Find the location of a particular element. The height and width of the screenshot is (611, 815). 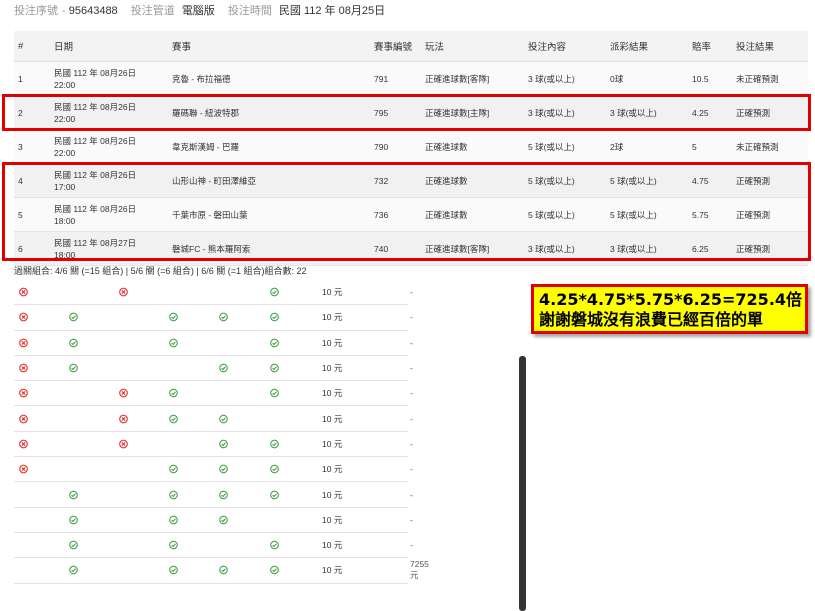

combo-row: 10 元 7255 元 is located at coordinates (221, 571).